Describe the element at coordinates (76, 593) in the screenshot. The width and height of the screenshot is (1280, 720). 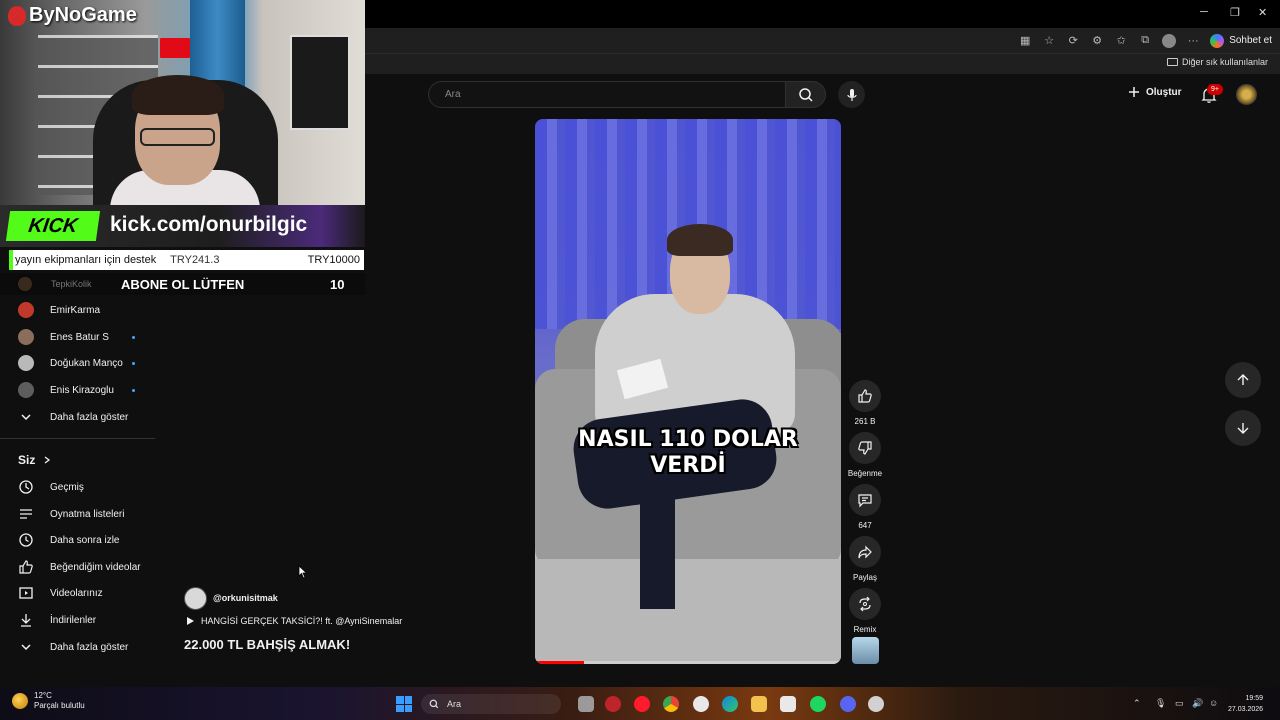
I see `sidebar-item-label: Videolarınız` at that location.